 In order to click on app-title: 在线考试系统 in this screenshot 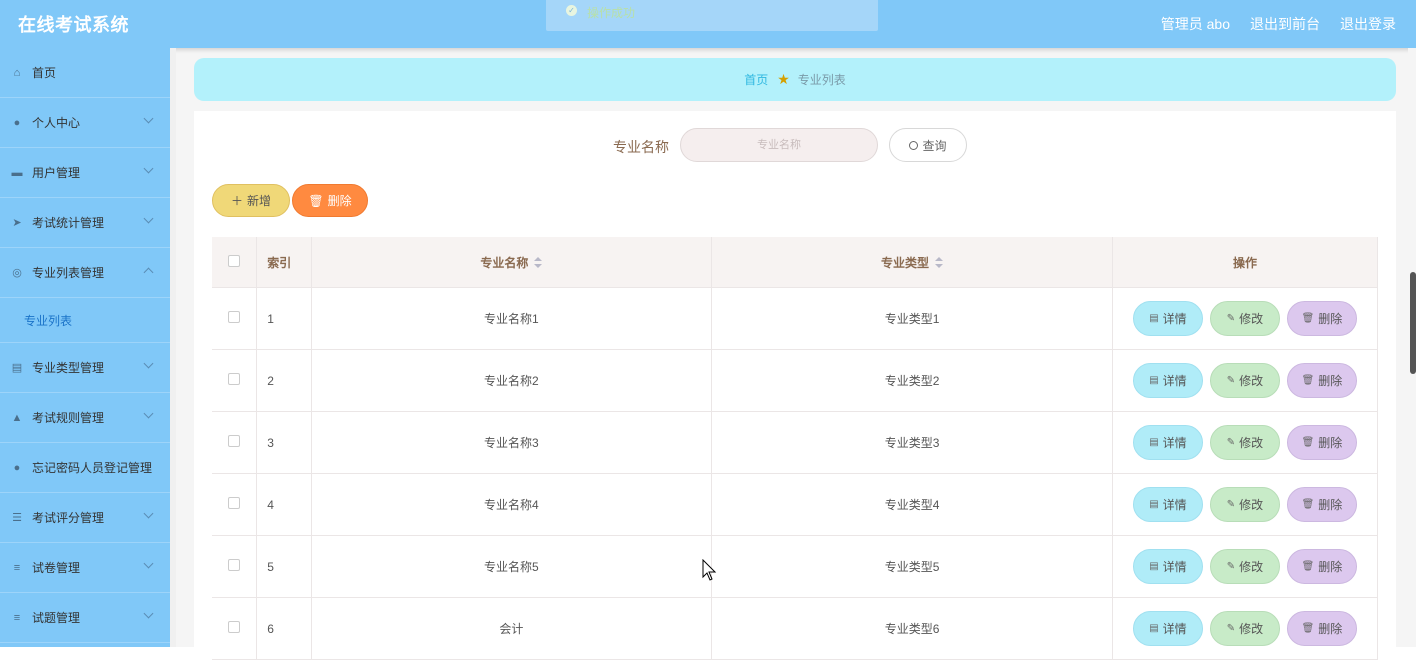, I will do `click(73, 25)`.